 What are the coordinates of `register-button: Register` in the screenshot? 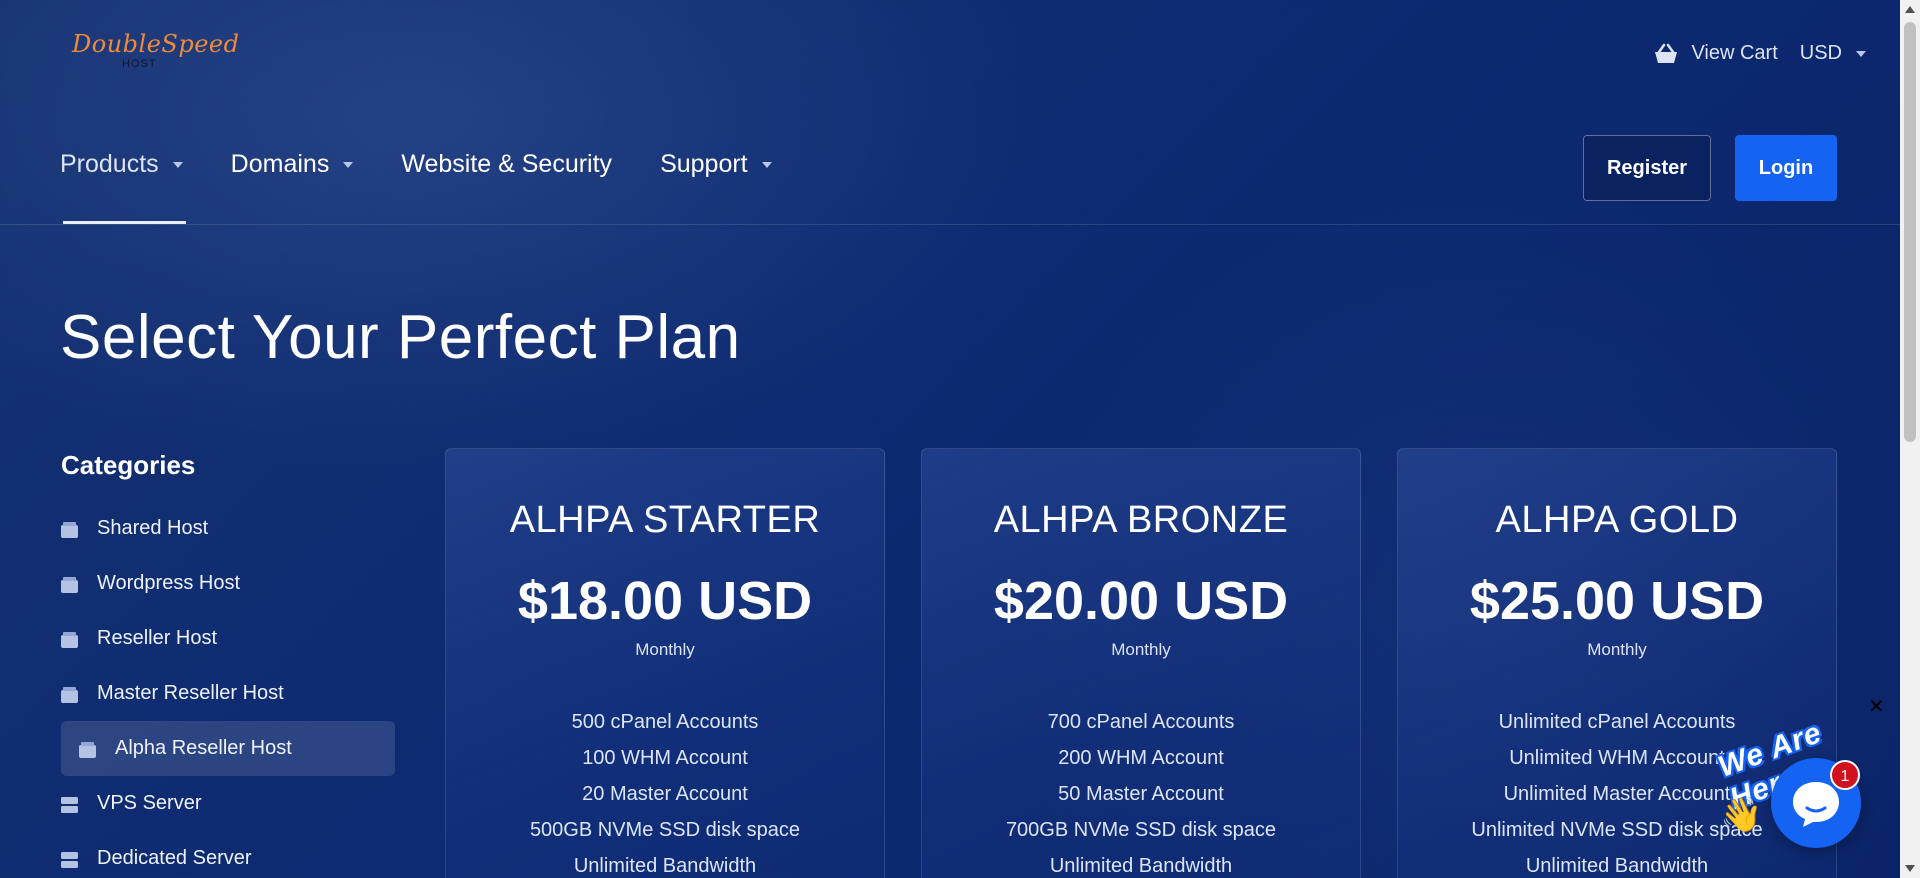 It's located at (1647, 168).